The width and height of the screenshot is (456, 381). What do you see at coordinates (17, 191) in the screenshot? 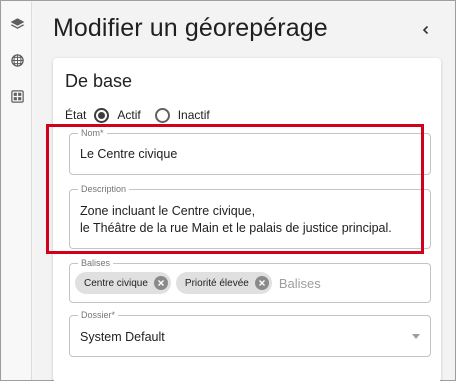
I see `side-rail` at bounding box center [17, 191].